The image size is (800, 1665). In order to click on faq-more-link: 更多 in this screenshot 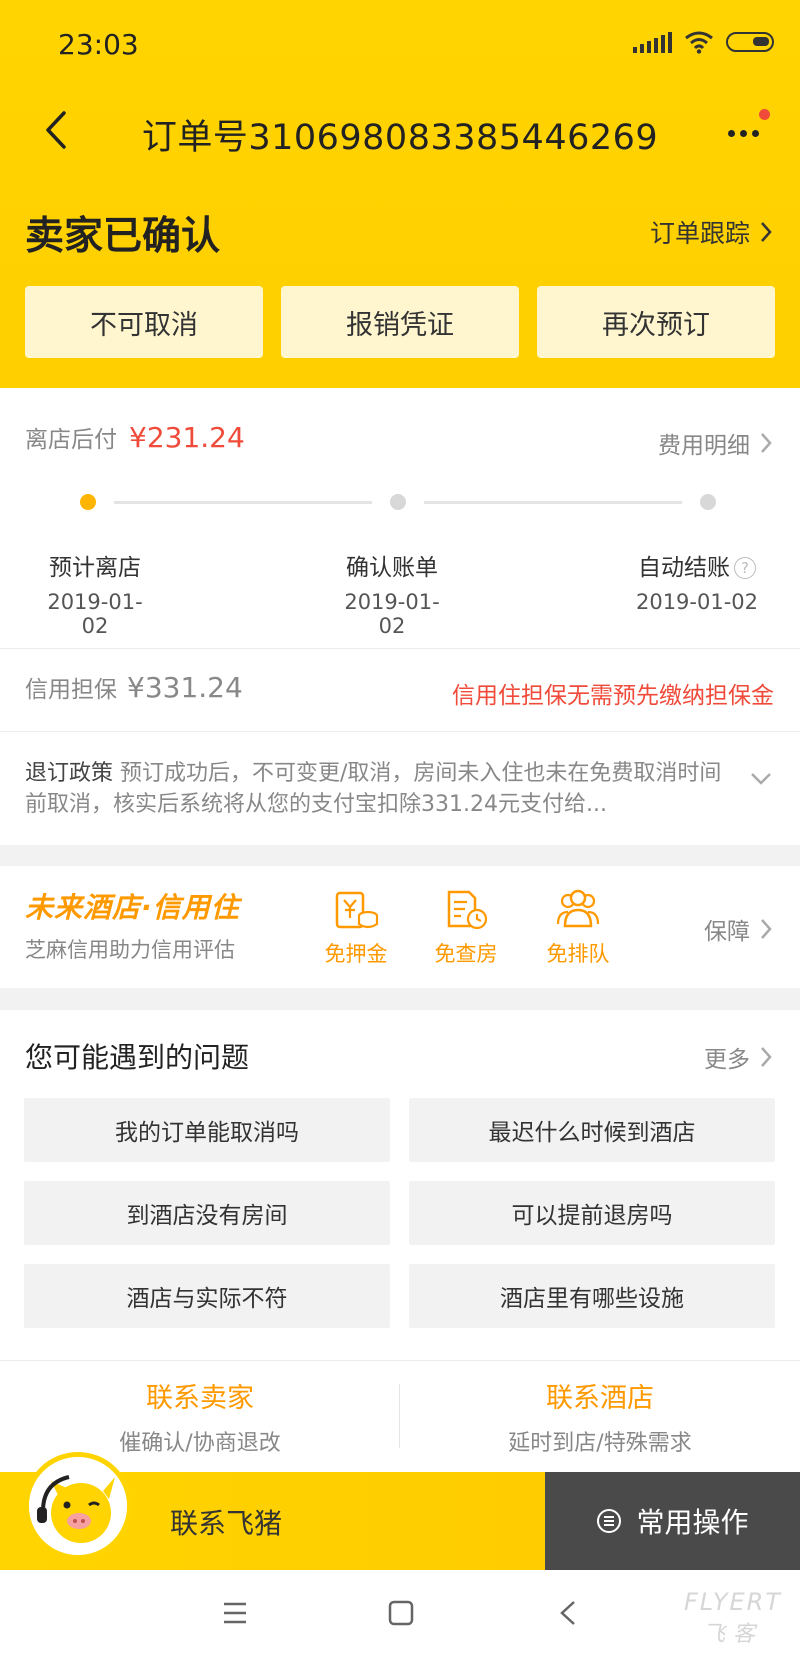, I will do `click(738, 1057)`.